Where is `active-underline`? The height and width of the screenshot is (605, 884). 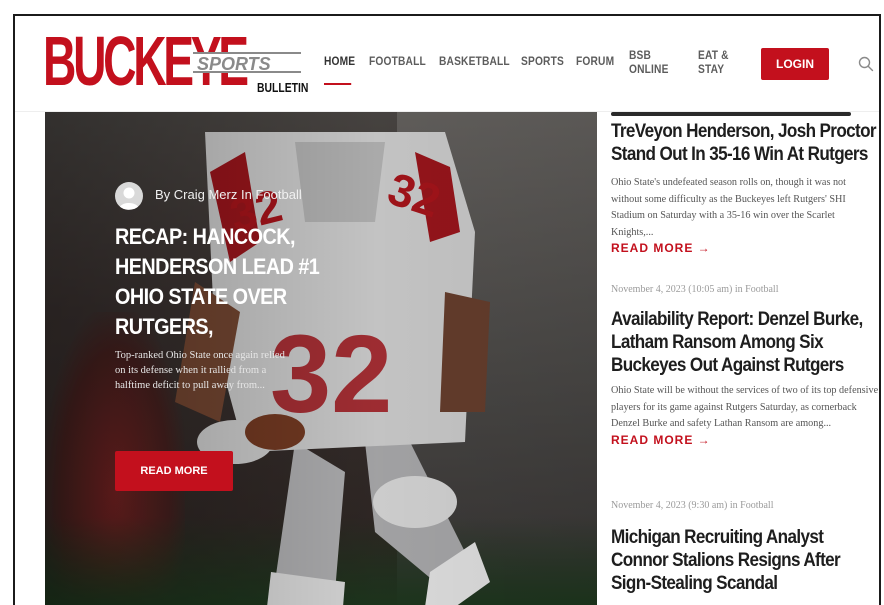
active-underline is located at coordinates (338, 84).